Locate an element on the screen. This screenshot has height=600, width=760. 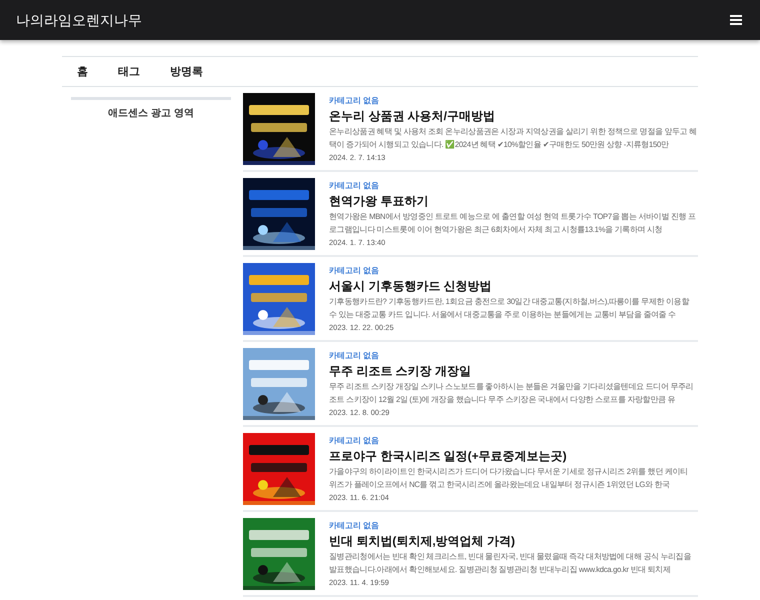
ad-area-label: 애드센스 광고 영역 is located at coordinates (151, 109).